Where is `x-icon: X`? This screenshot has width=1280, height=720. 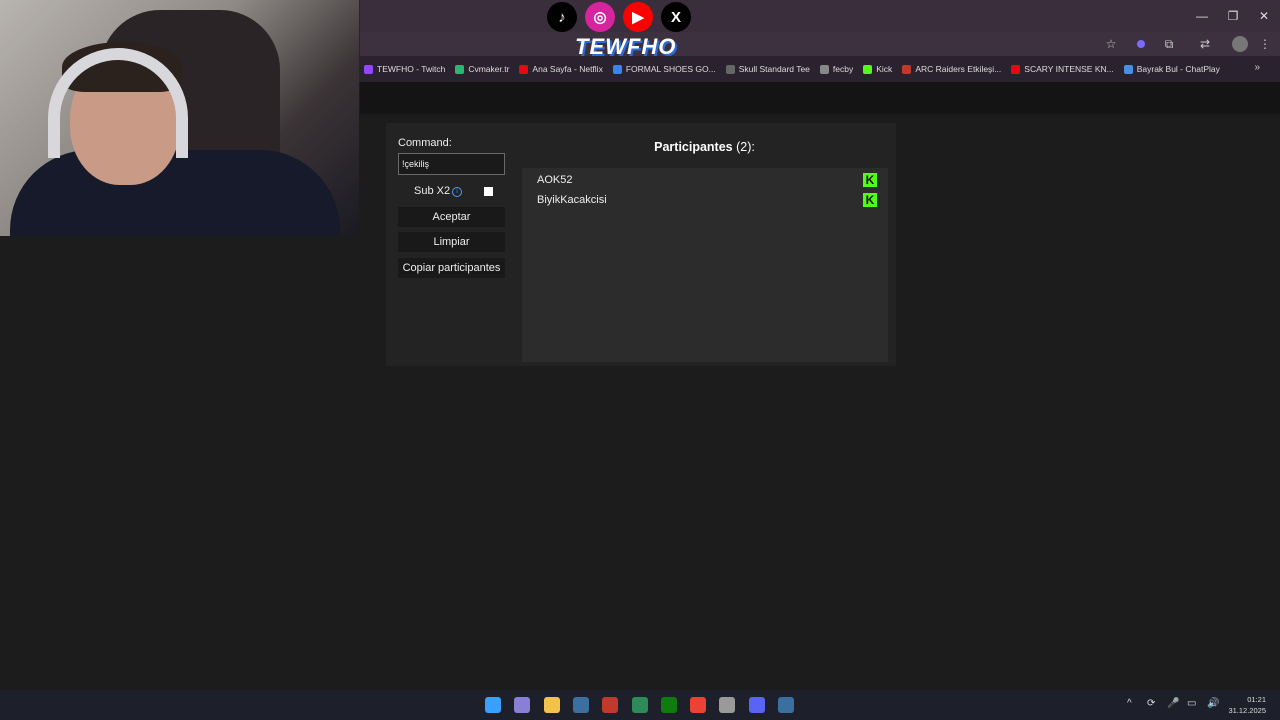 x-icon: X is located at coordinates (676, 17).